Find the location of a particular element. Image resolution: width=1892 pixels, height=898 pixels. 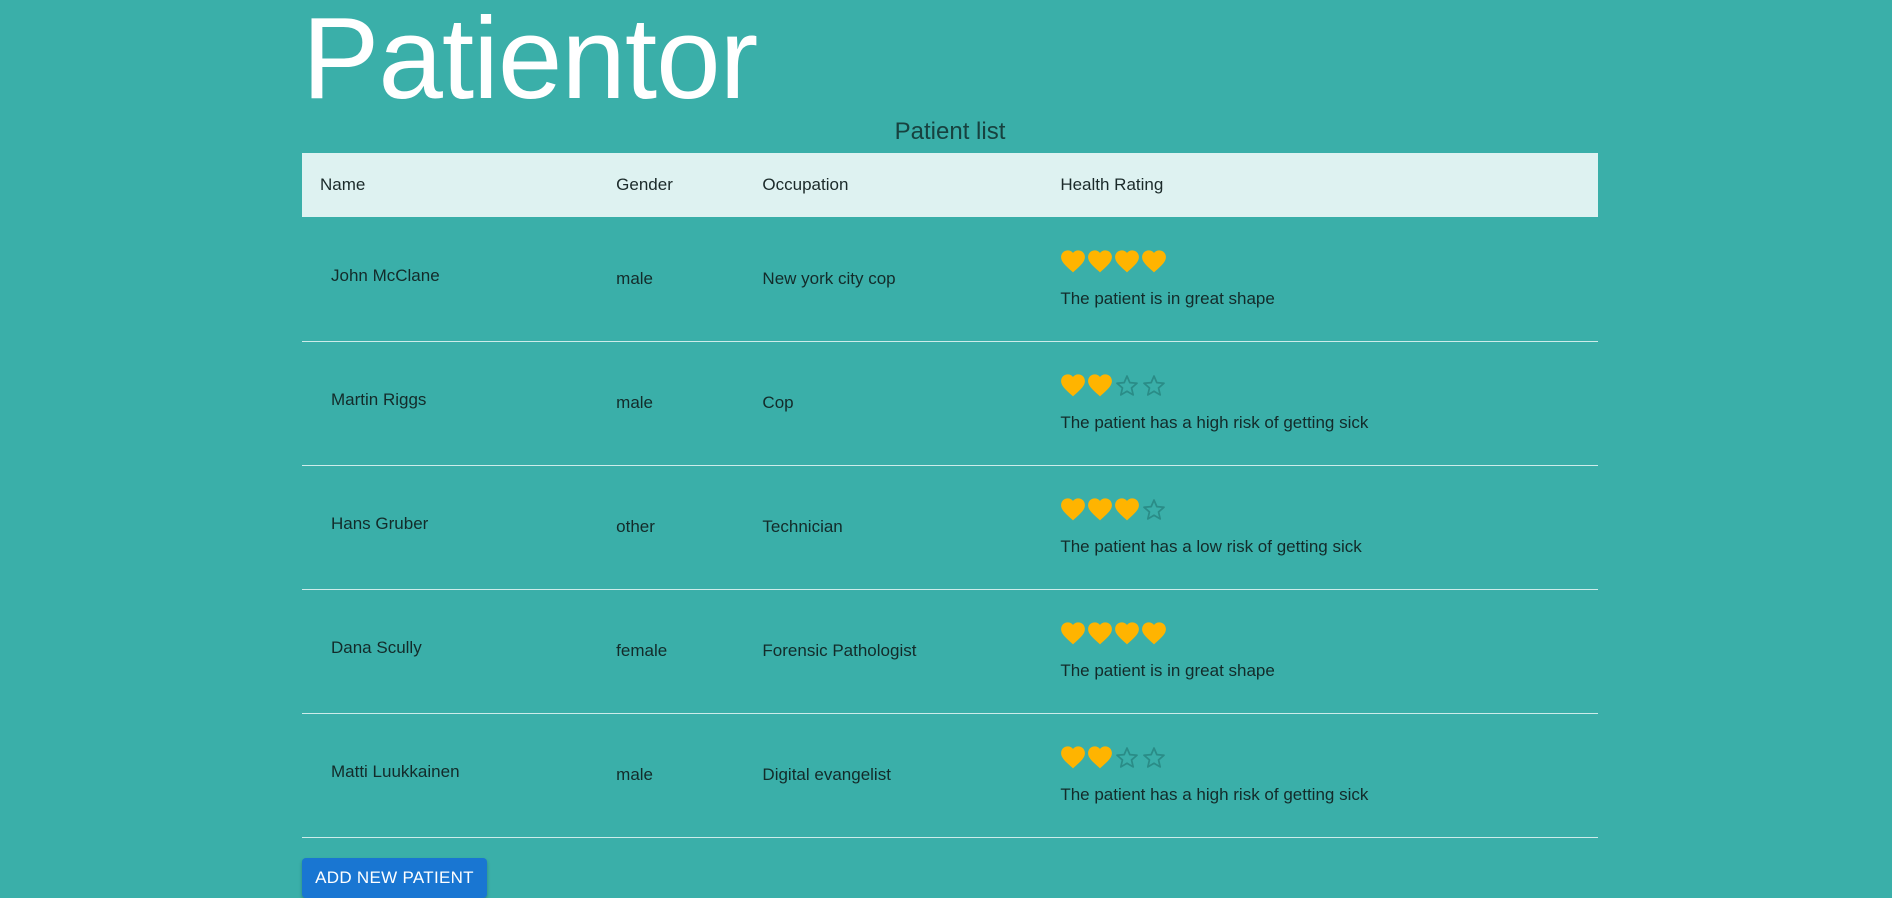

patient-occupation: Forensic Pathologist is located at coordinates (839, 650).